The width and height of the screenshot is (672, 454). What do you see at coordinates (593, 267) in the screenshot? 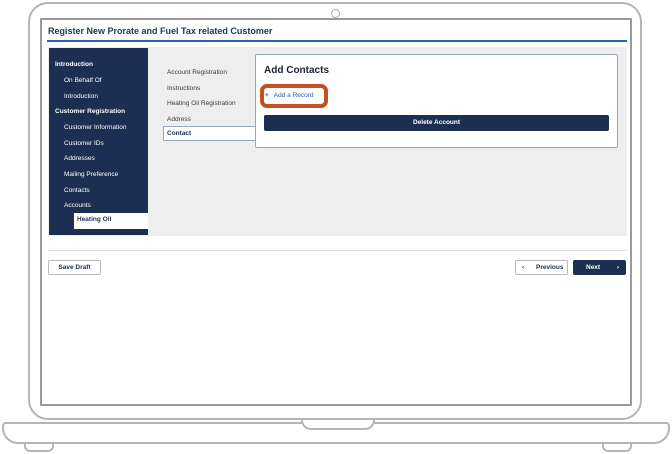
I see `next-label: Next` at bounding box center [593, 267].